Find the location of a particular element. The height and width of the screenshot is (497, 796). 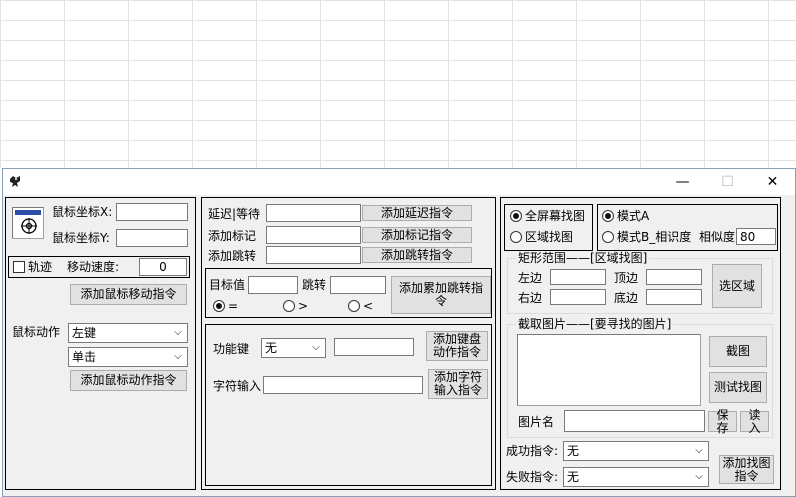

mark-label: 添加标记 is located at coordinates (232, 236).